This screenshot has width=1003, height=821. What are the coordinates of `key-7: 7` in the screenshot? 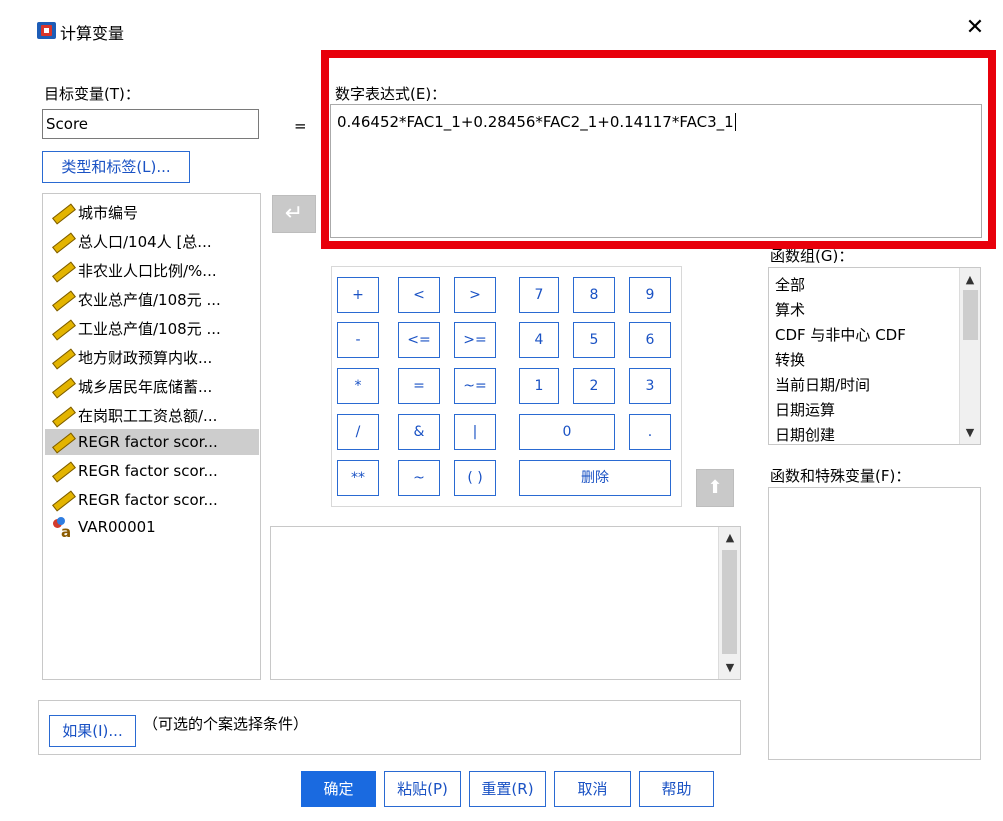 It's located at (539, 295).